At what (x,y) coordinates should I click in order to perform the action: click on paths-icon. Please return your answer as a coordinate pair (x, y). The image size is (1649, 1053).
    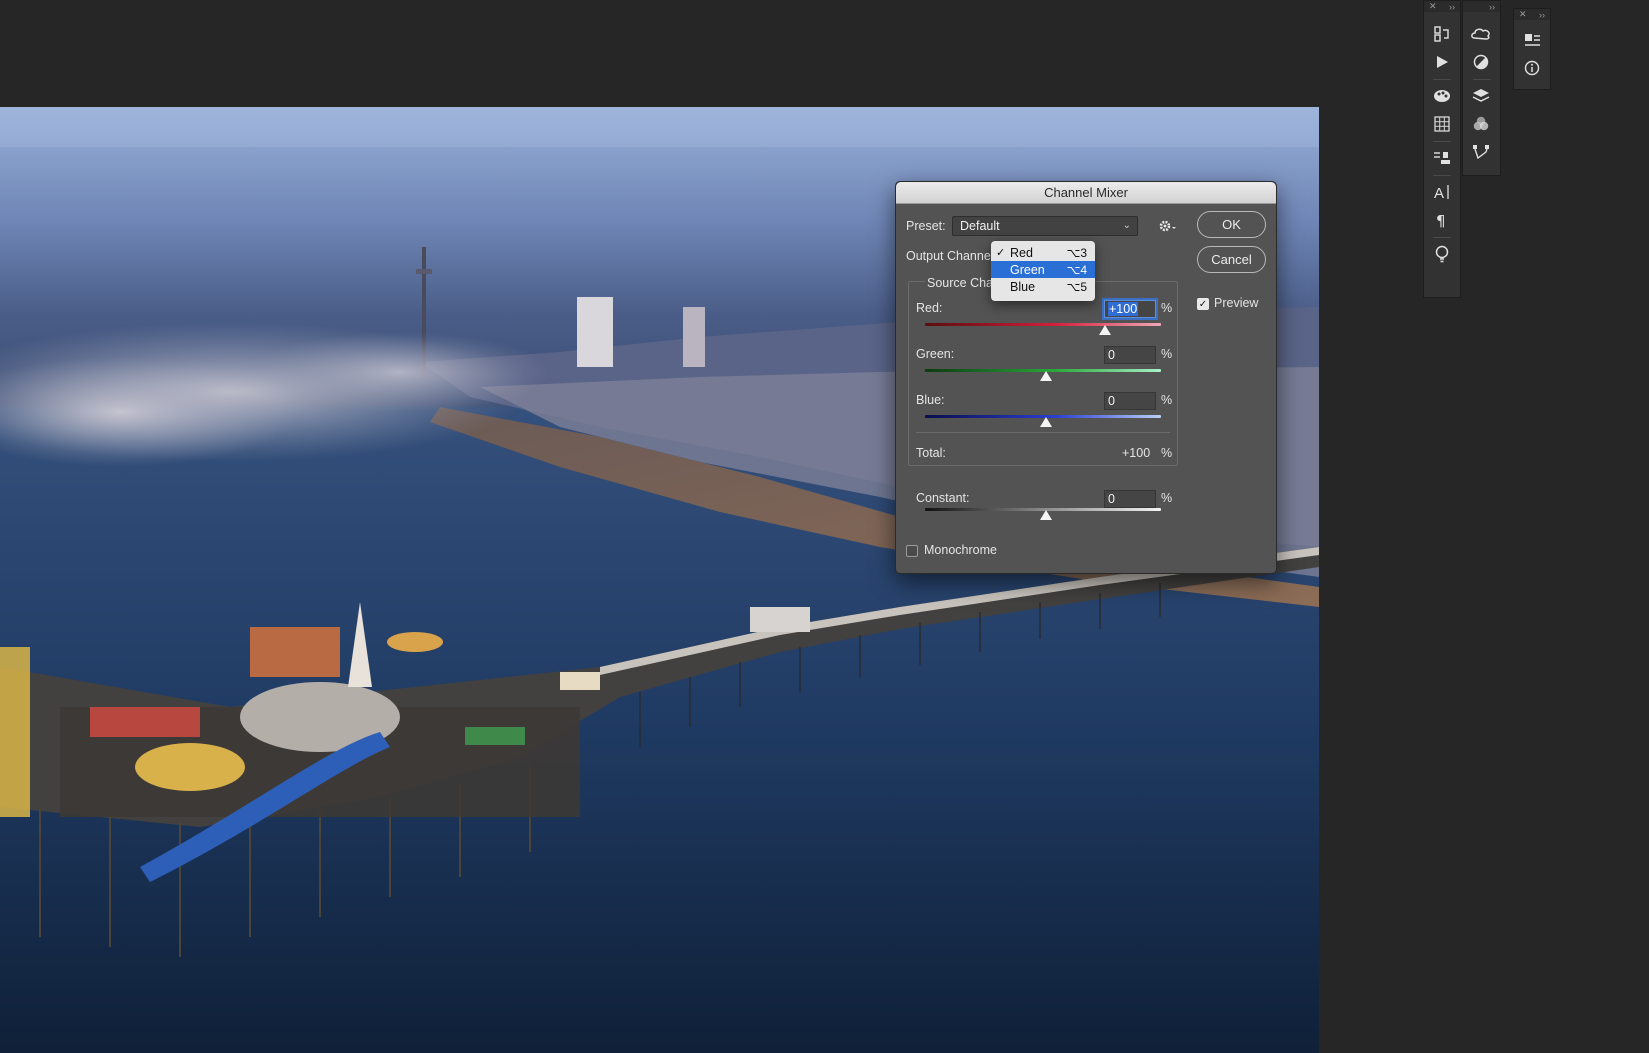
    Looking at the image, I should click on (1481, 152).